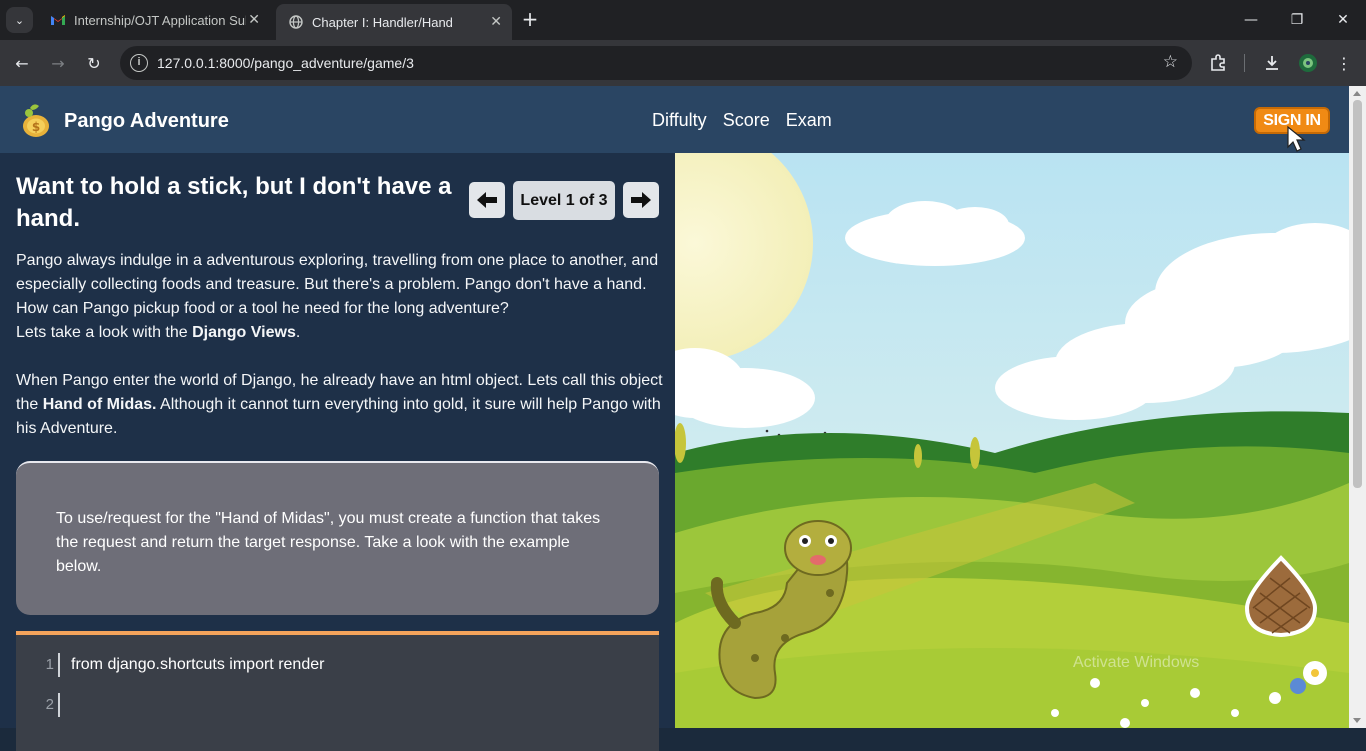 This screenshot has width=1366, height=751. What do you see at coordinates (298, 332) in the screenshot?
I see `intro-end: .` at bounding box center [298, 332].